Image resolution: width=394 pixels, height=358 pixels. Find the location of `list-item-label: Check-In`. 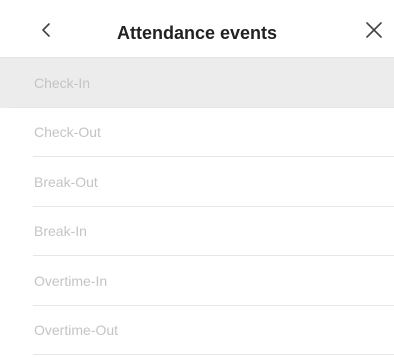

list-item-label: Check-In is located at coordinates (62, 82).